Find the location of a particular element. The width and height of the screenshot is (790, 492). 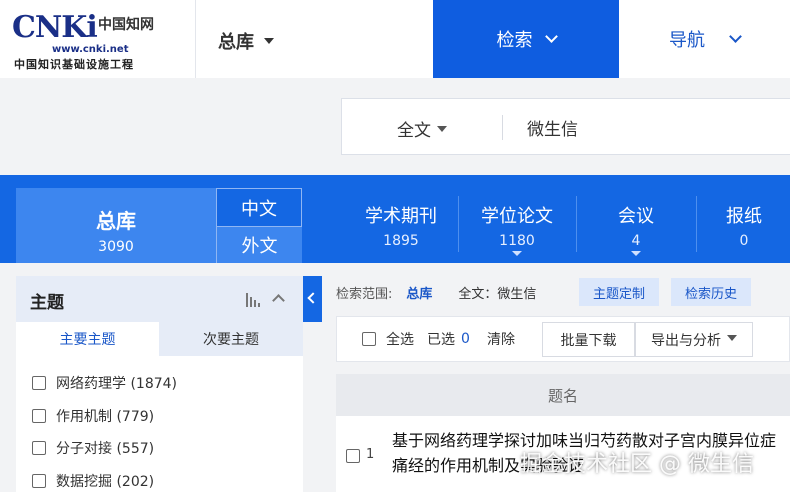

logo-wordmark: CNKi is located at coordinates (55, 27).